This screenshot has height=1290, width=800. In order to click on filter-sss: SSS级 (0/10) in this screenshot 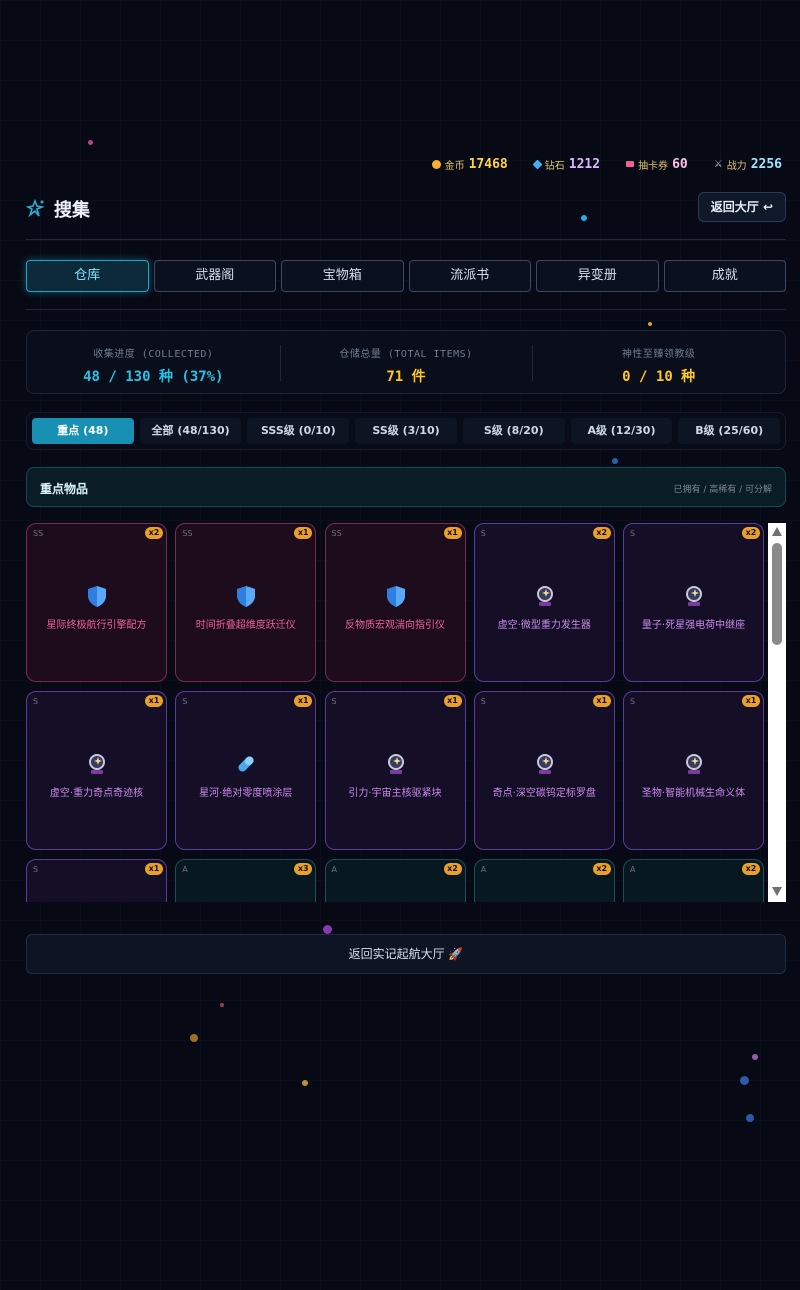, I will do `click(298, 431)`.